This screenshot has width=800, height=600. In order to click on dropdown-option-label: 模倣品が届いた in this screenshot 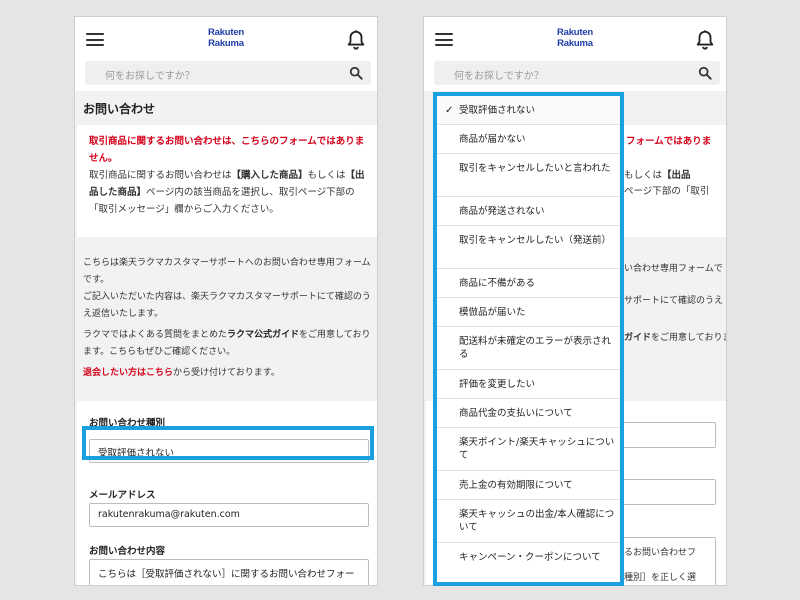, I will do `click(492, 312)`.